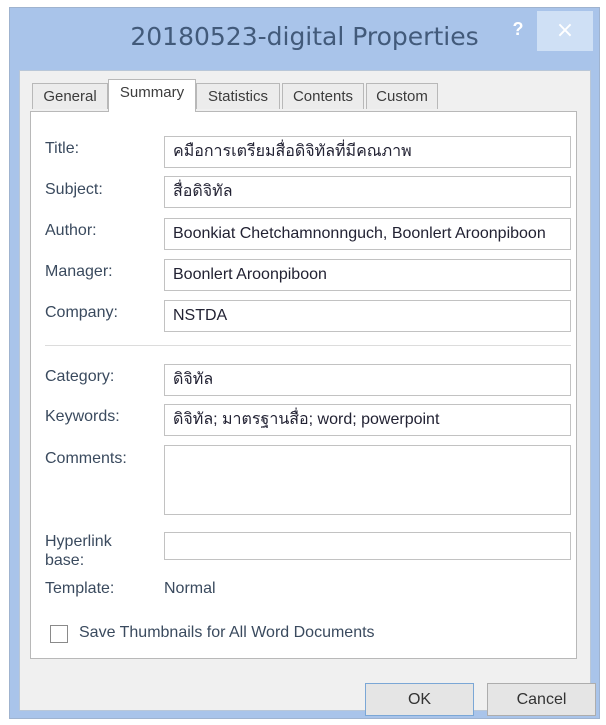 The width and height of the screenshot is (606, 725). I want to click on category-field: ดิจิทัล, so click(367, 380).